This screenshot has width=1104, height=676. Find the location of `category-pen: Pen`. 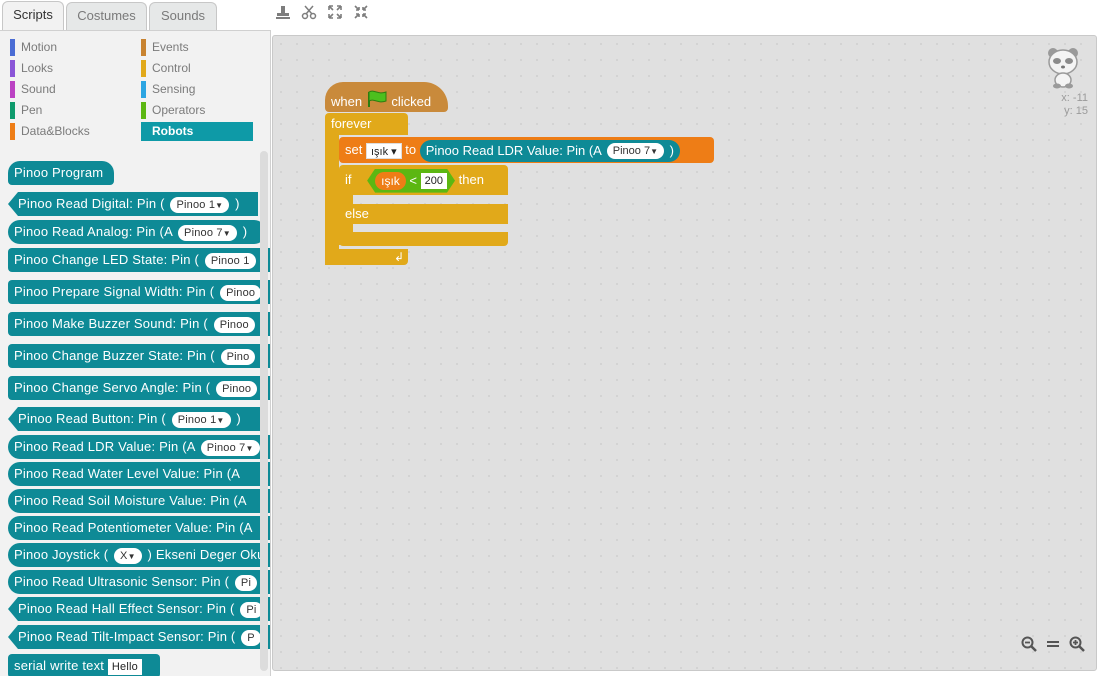

category-pen: Pen is located at coordinates (66, 110).